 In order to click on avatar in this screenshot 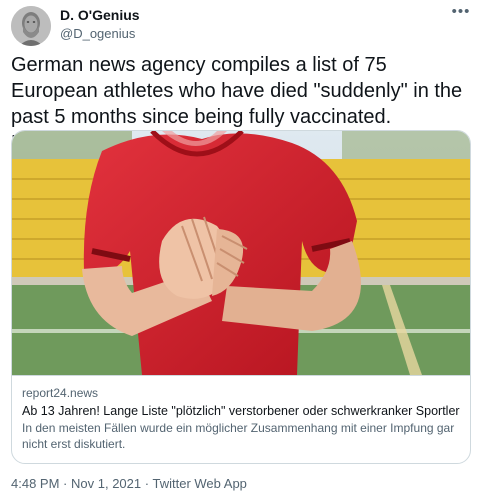, I will do `click(31, 26)`.